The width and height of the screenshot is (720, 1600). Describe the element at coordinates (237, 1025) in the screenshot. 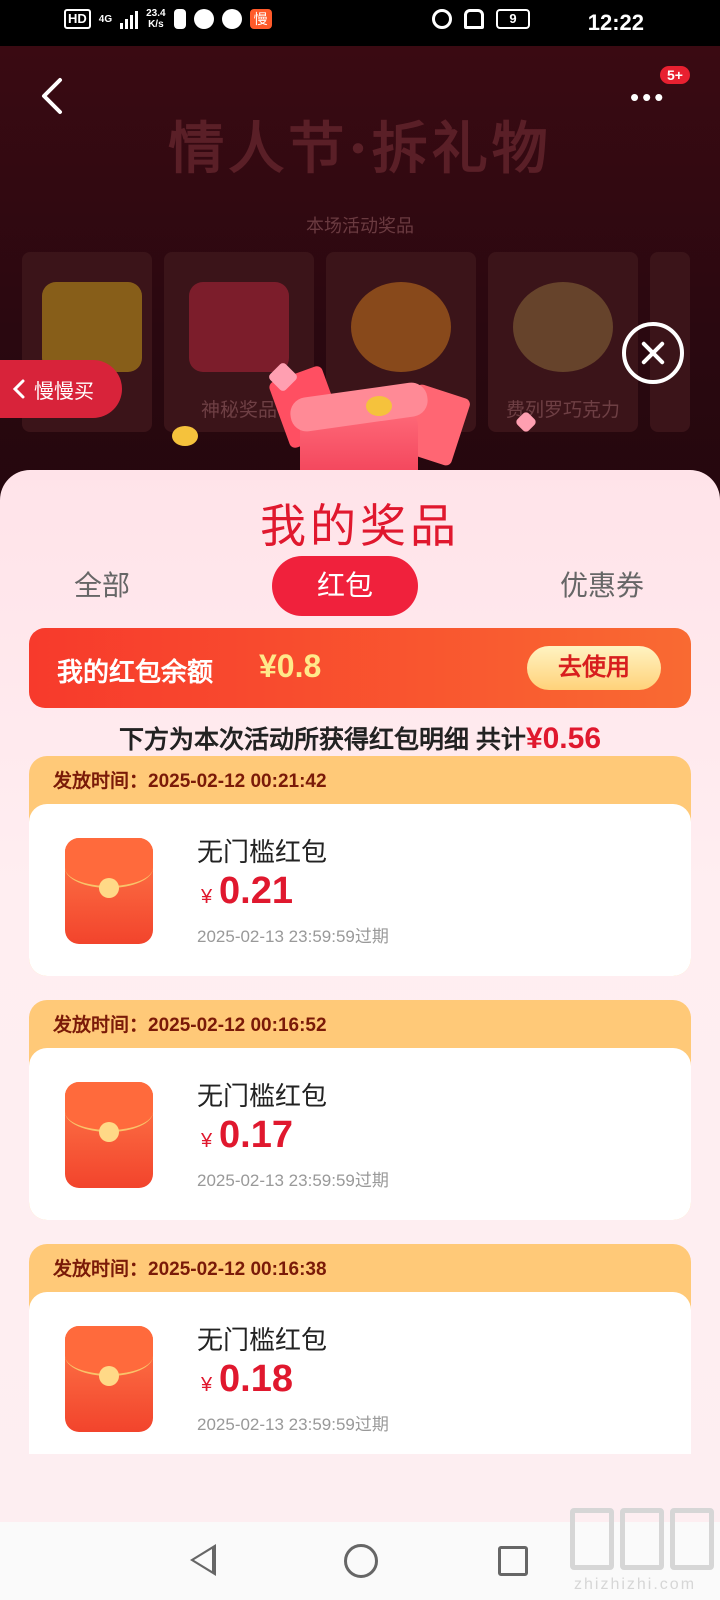

I see `issued-time-value: 2025-02-12 00:16:52` at that location.